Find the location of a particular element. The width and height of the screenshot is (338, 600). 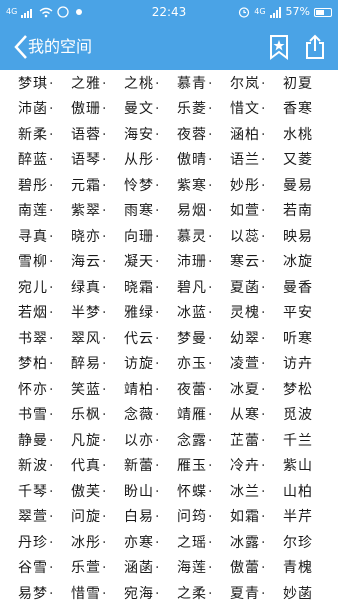

name-text: 慕灵 is located at coordinates (192, 236).